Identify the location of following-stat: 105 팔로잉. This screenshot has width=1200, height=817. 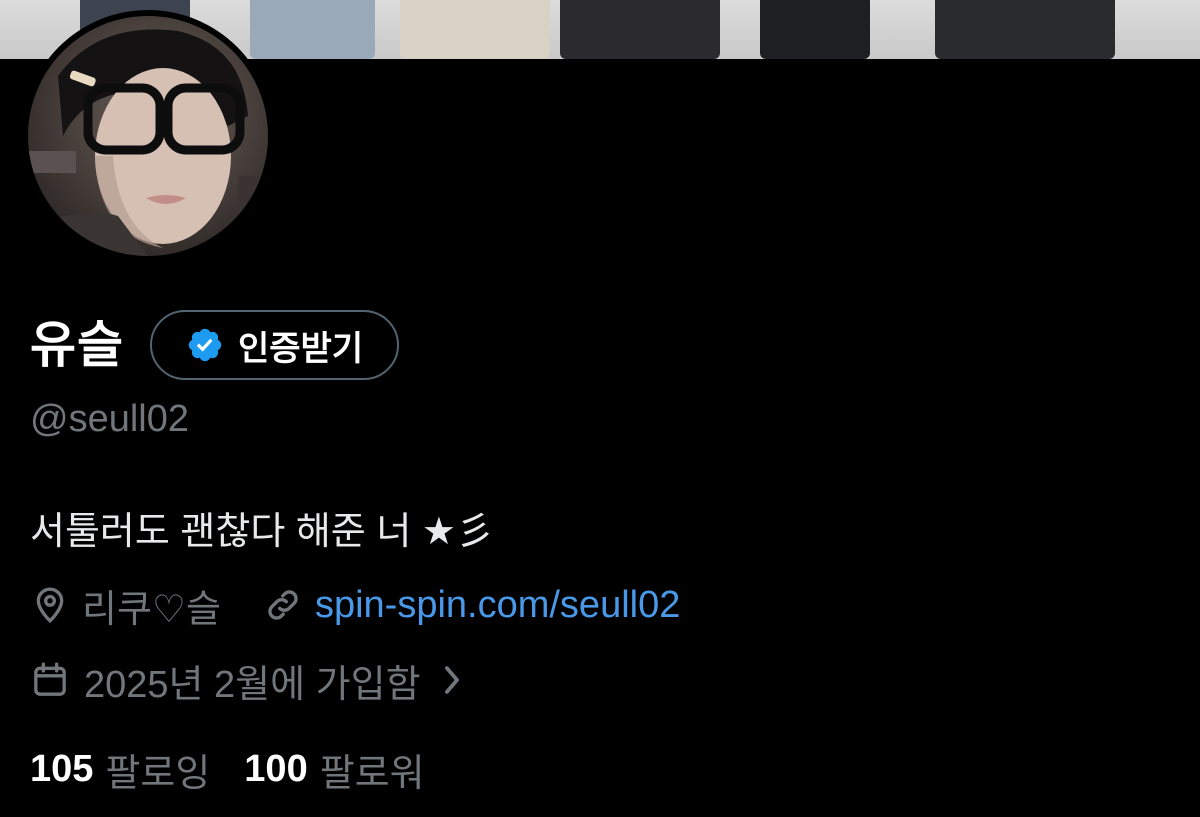
(120, 769).